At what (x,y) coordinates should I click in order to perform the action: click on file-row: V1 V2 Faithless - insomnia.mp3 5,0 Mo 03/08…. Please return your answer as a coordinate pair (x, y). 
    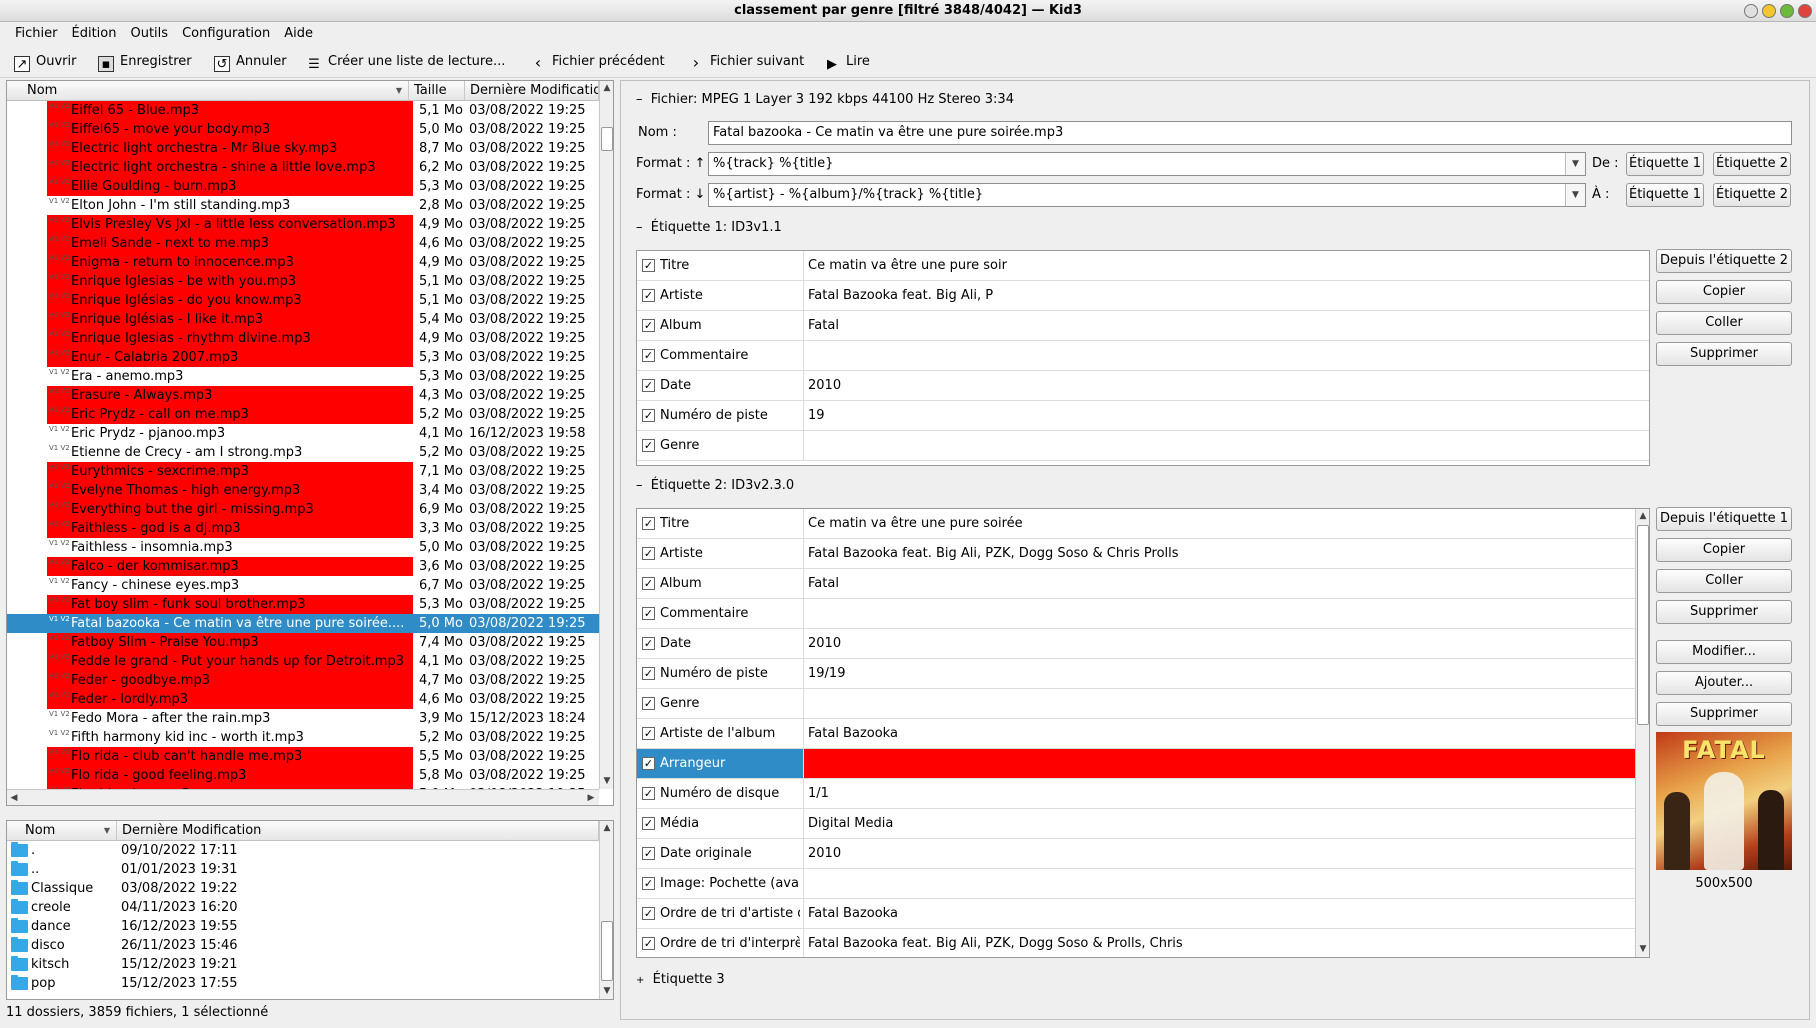
    Looking at the image, I should click on (303, 547).